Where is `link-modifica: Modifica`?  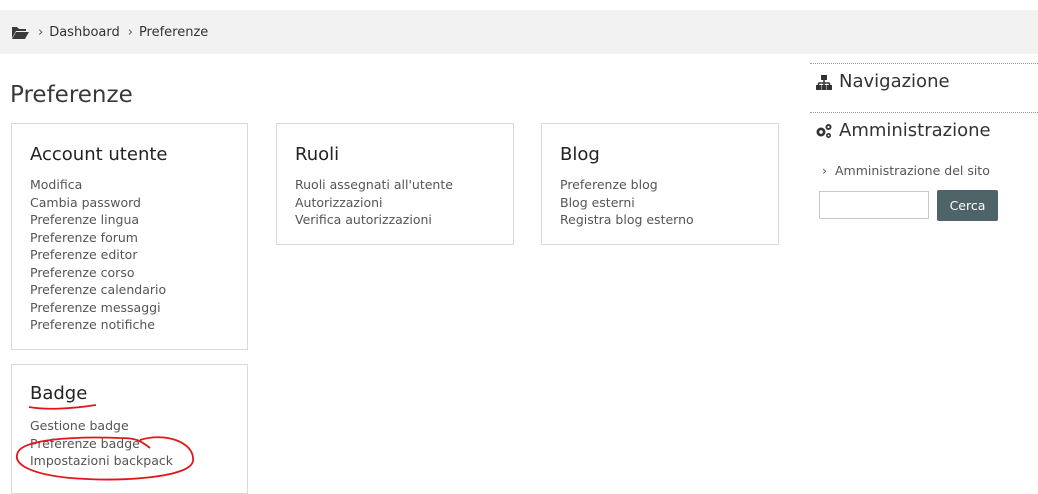 link-modifica: Modifica is located at coordinates (98, 185).